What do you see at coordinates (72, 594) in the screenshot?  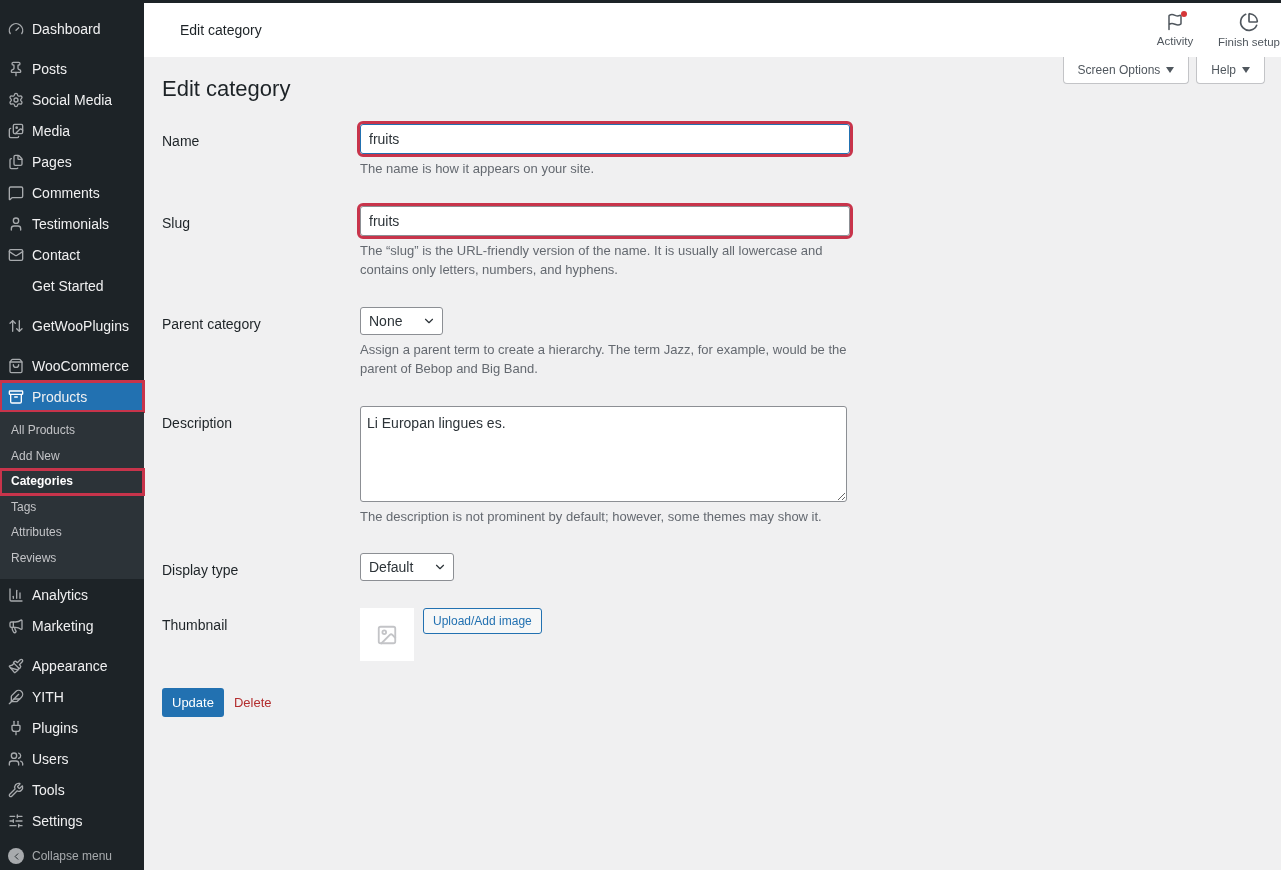 I see `sidebar-item: Analytics` at bounding box center [72, 594].